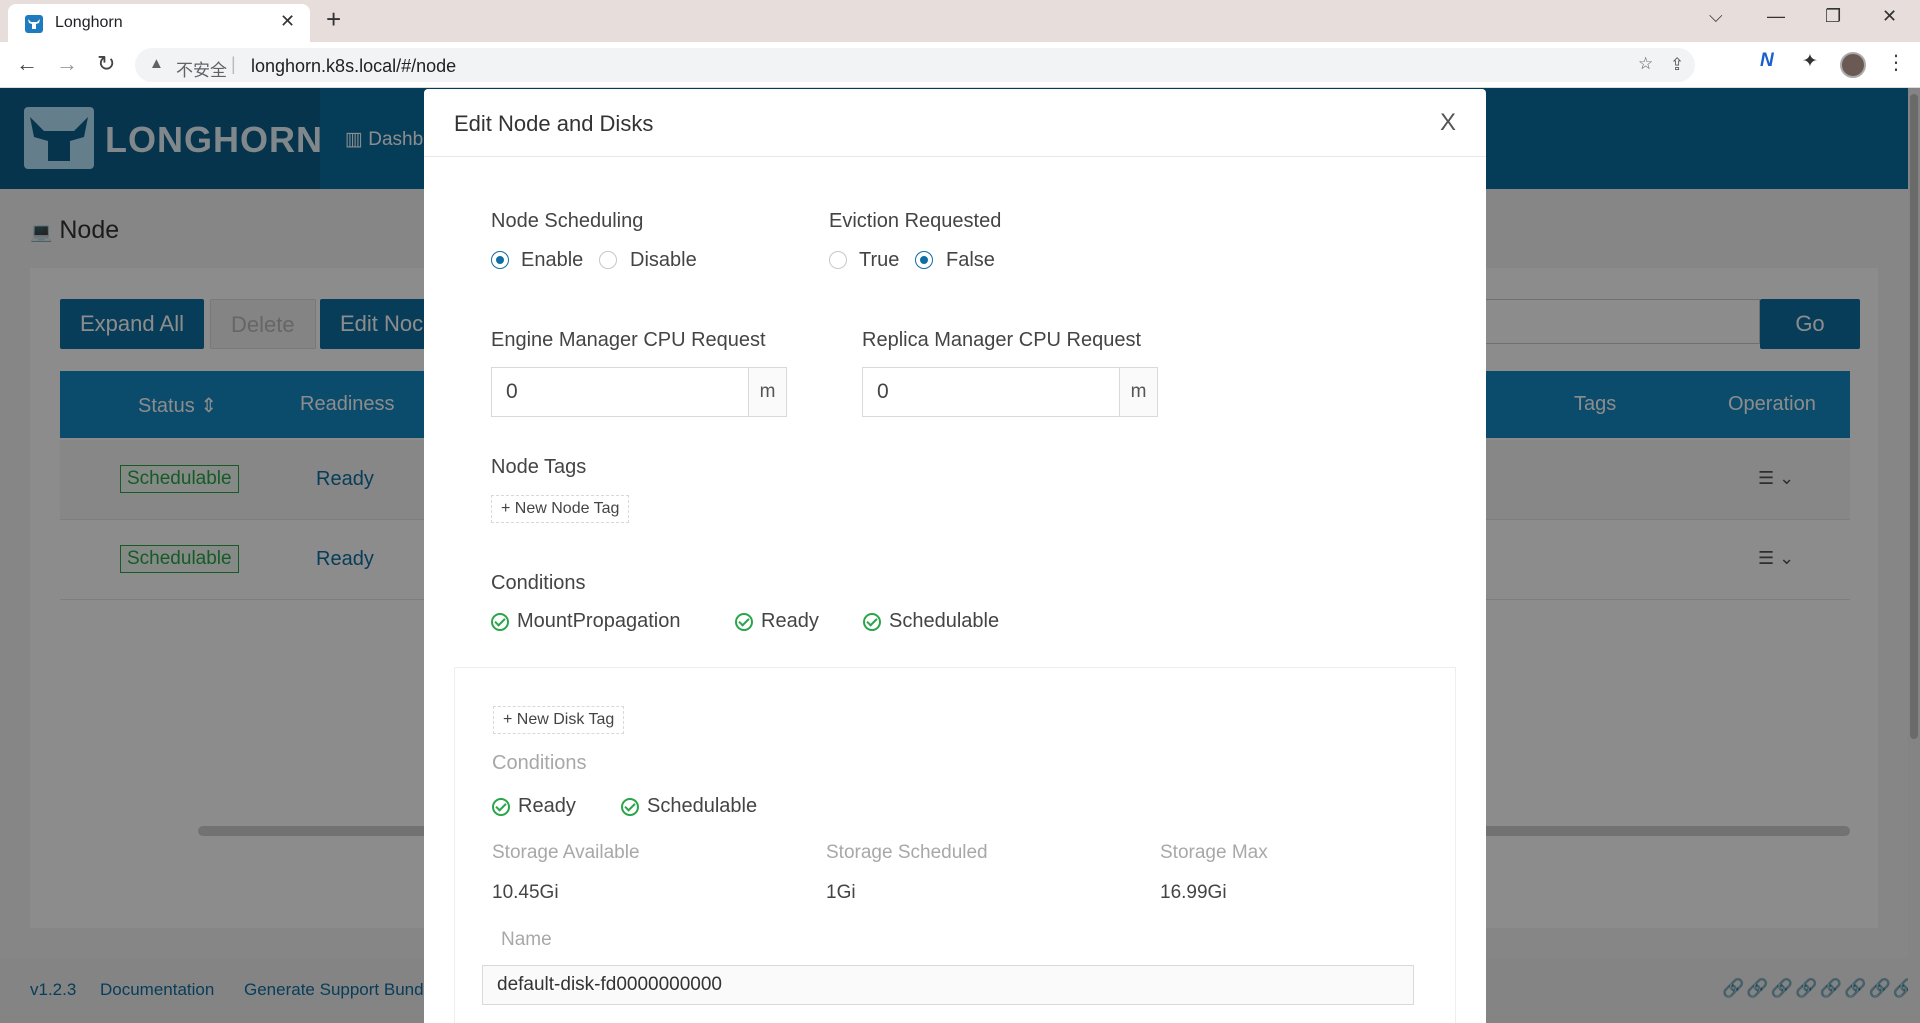  What do you see at coordinates (567, 221) in the screenshot?
I see `node-scheduling-label: Node Scheduling` at bounding box center [567, 221].